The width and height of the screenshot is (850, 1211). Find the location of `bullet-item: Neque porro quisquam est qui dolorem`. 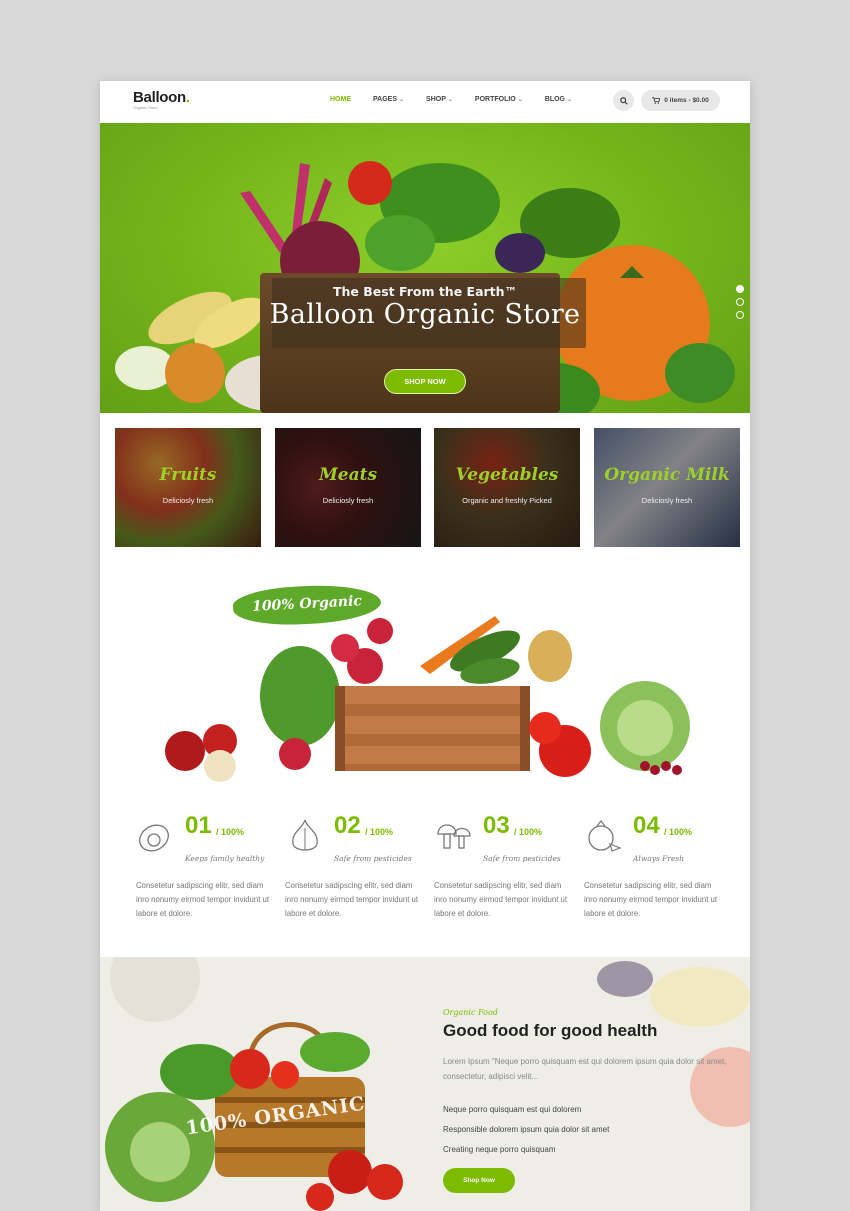

bullet-item: Neque porro quisquam est qui dolorem is located at coordinates (512, 1109).